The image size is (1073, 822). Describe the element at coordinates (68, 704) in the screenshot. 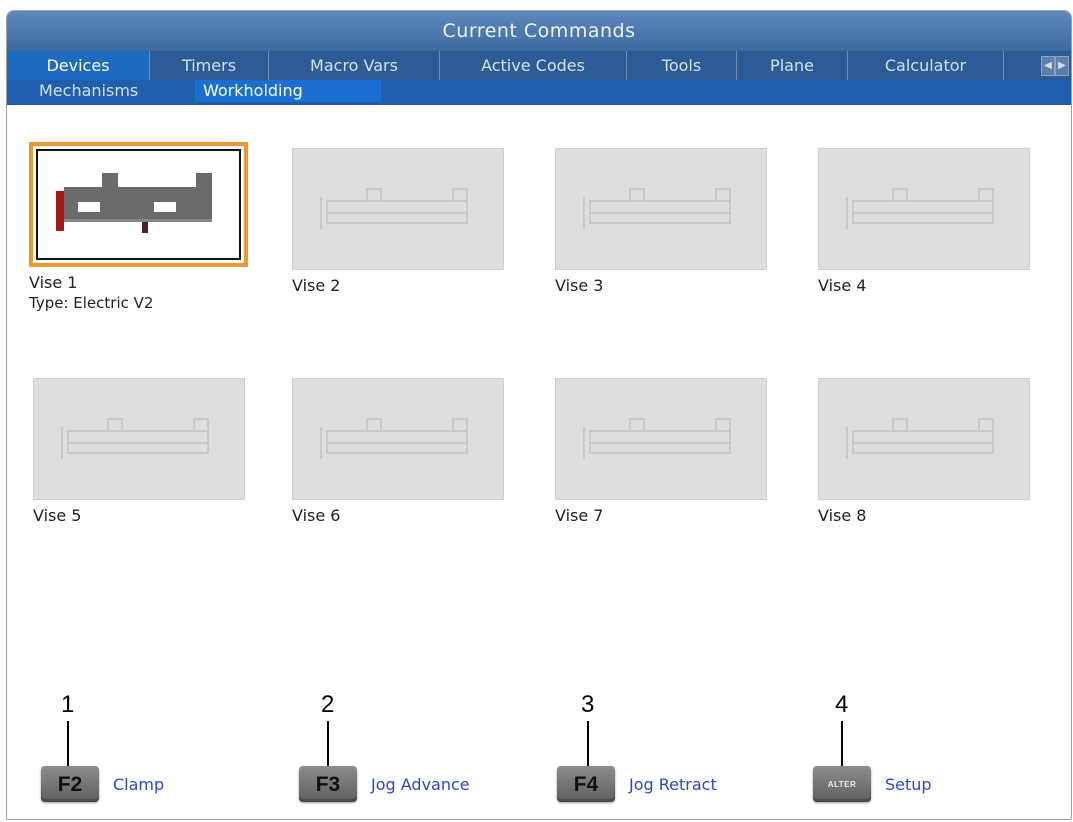

I see `callout-number: 1` at that location.